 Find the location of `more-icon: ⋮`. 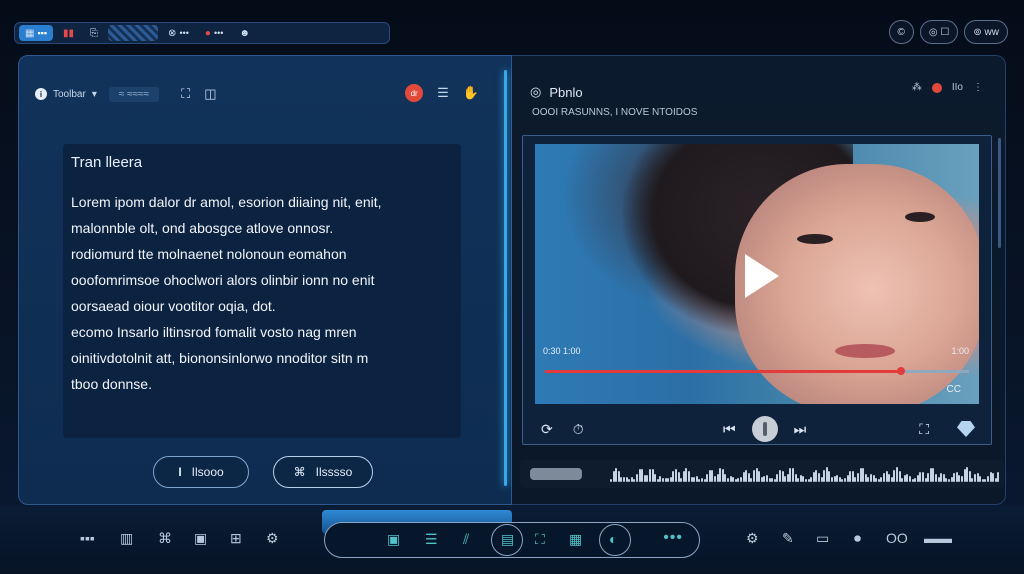

more-icon: ⋮ is located at coordinates (978, 87).